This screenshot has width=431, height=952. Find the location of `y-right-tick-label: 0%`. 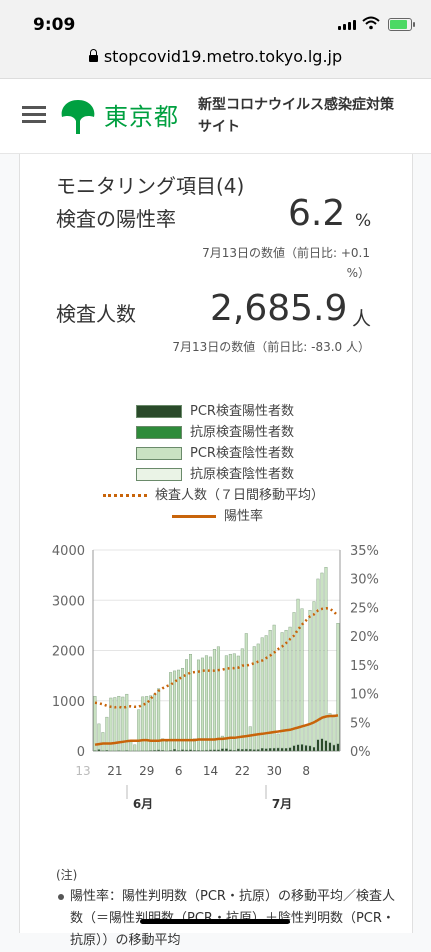

y-right-tick-label: 0% is located at coordinates (360, 752).